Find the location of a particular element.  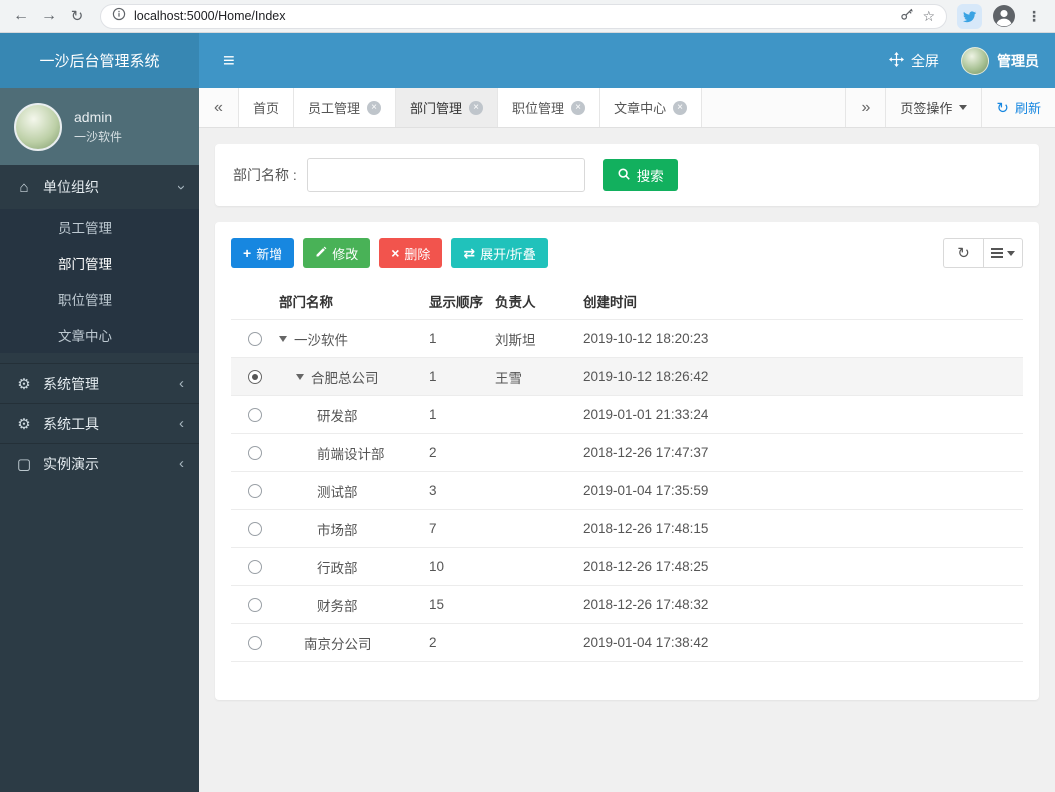

sidebar-toggle-icon: ≡ is located at coordinates (229, 61).